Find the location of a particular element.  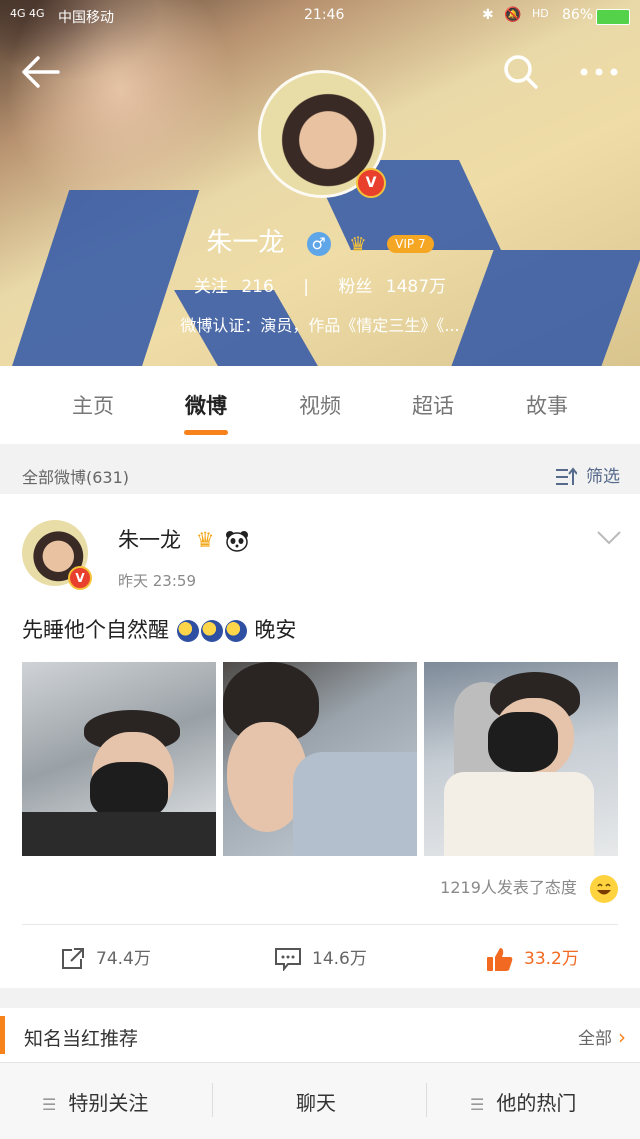

post-author-name: 朱一龙 is located at coordinates (149, 540).